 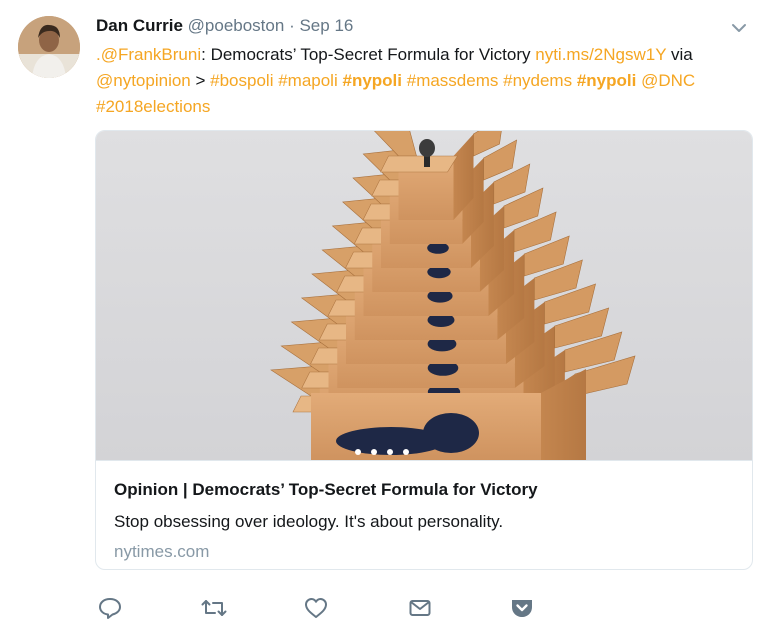 I want to click on tweet-text-segment: via, so click(x=679, y=54).